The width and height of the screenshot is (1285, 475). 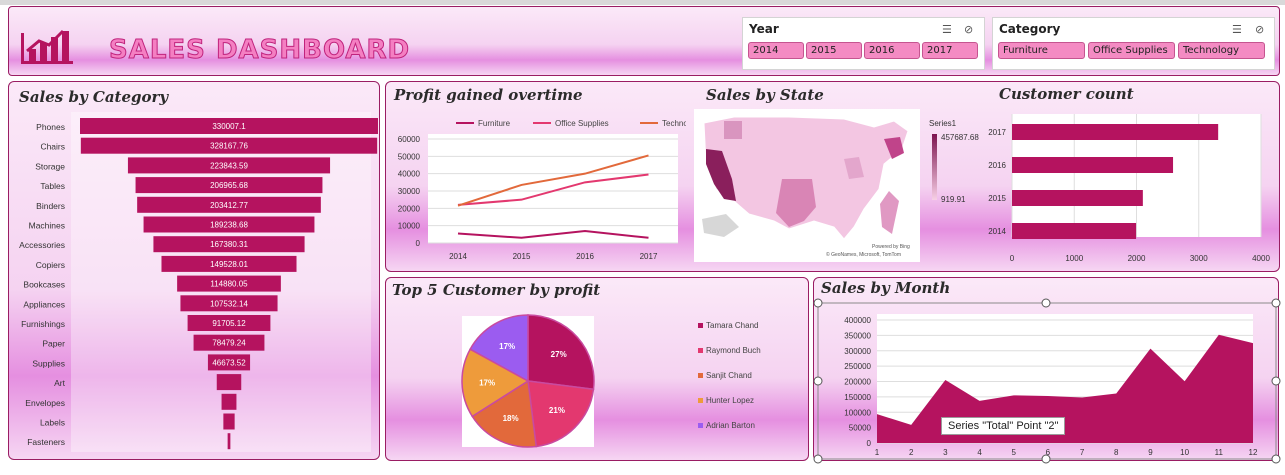 I want to click on category-tick-label: Fasteners, so click(x=46, y=442).